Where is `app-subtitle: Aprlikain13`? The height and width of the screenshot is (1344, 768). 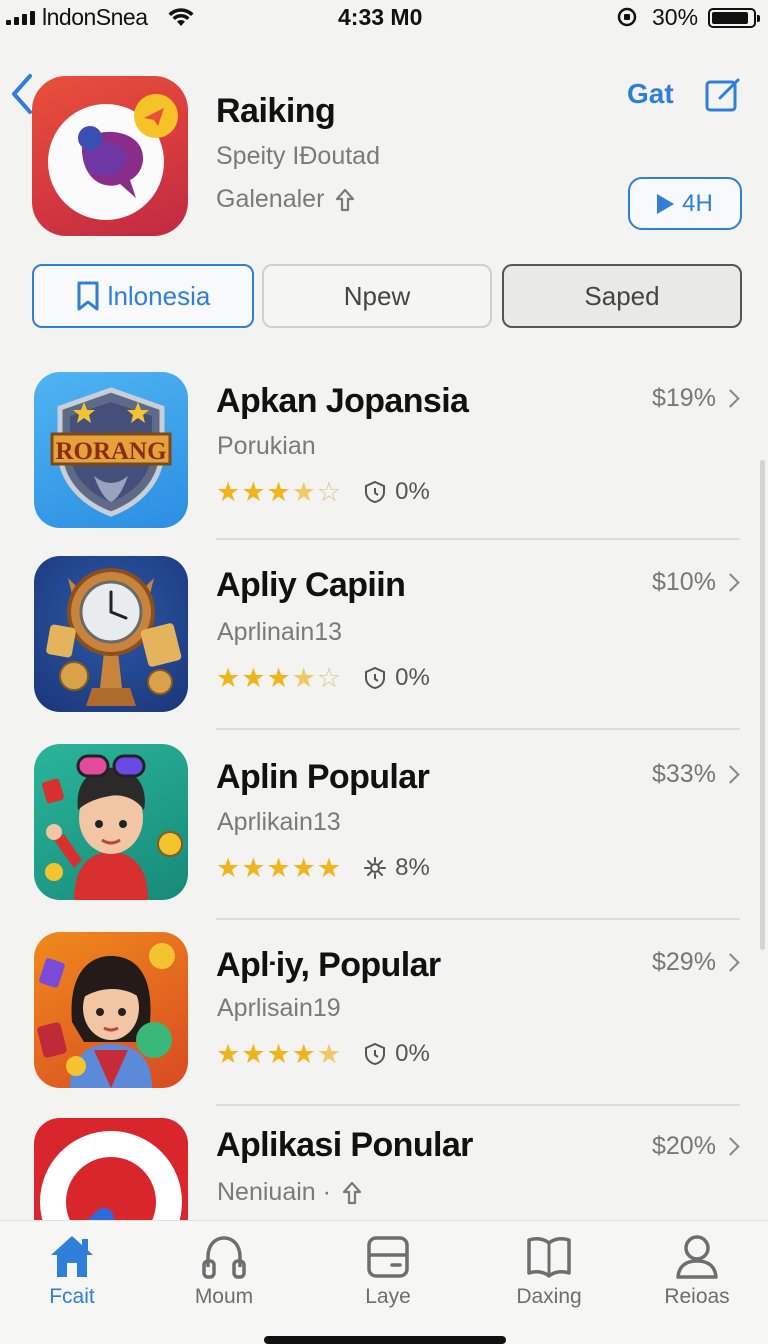
app-subtitle: Aprlikain13 is located at coordinates (279, 822).